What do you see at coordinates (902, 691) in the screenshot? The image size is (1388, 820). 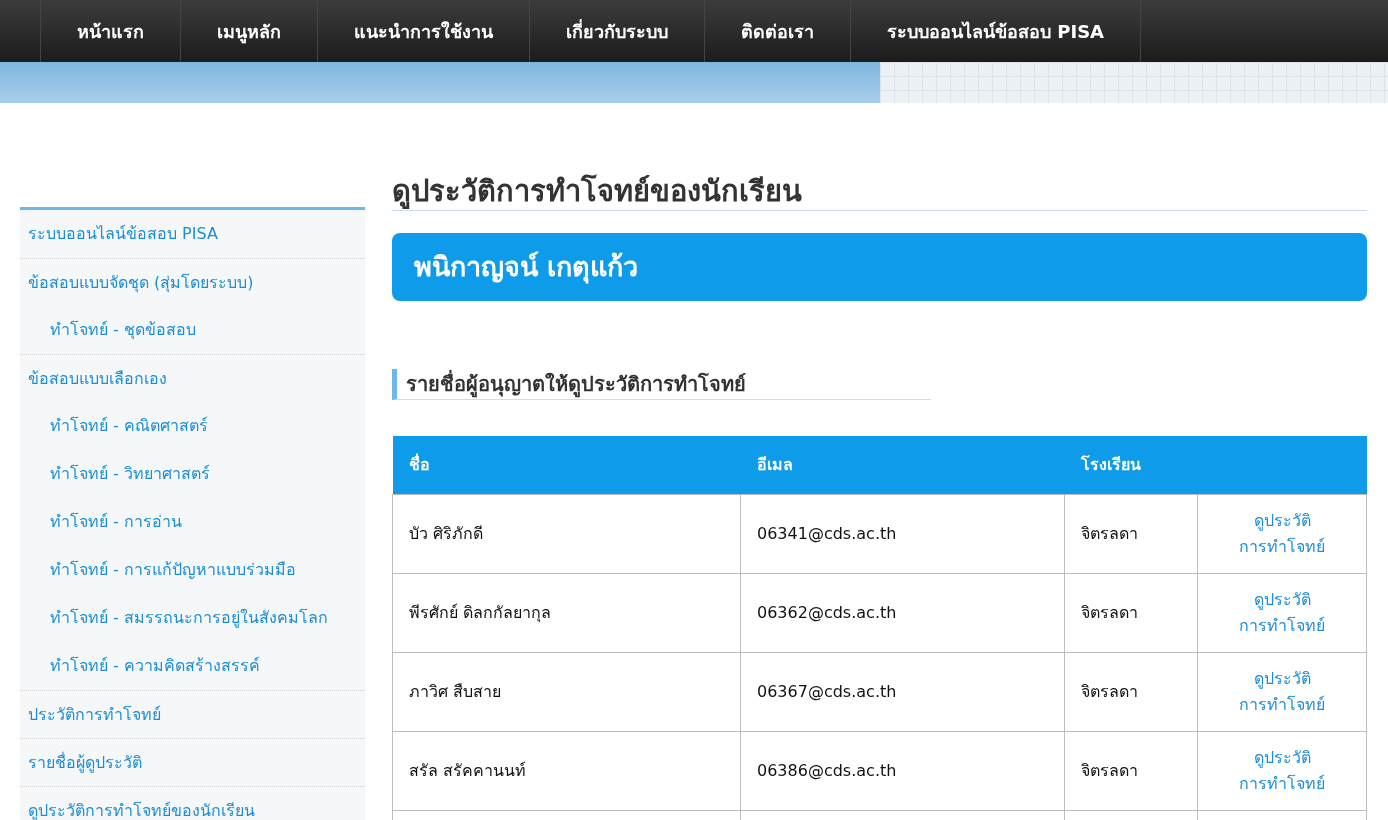 I see `table-cell: 06367@cds.ac.th` at bounding box center [902, 691].